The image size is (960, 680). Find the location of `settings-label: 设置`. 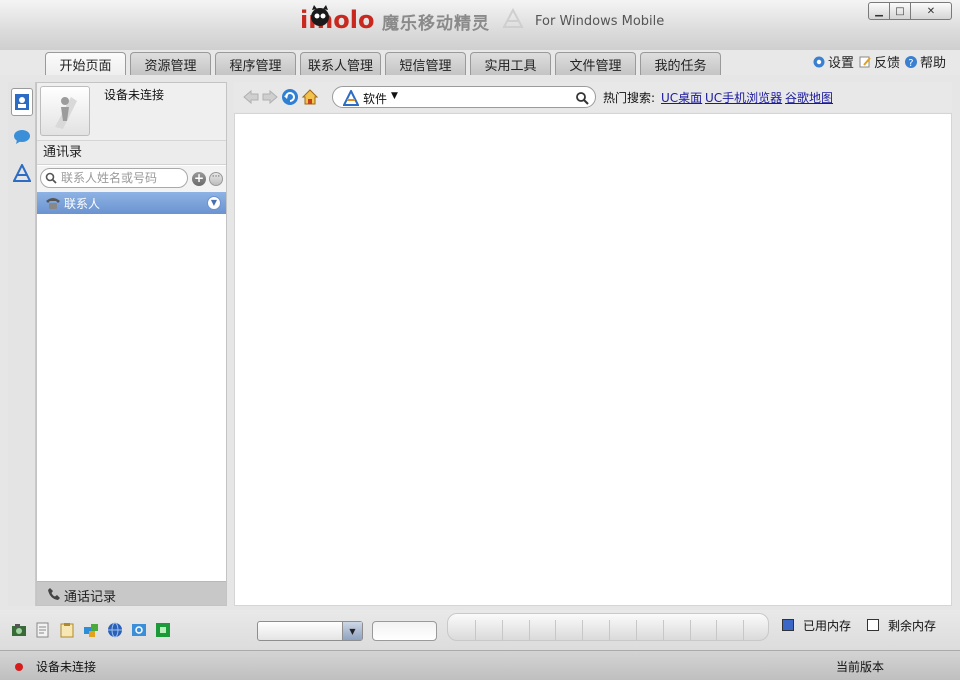

settings-label: 设置 is located at coordinates (840, 63).